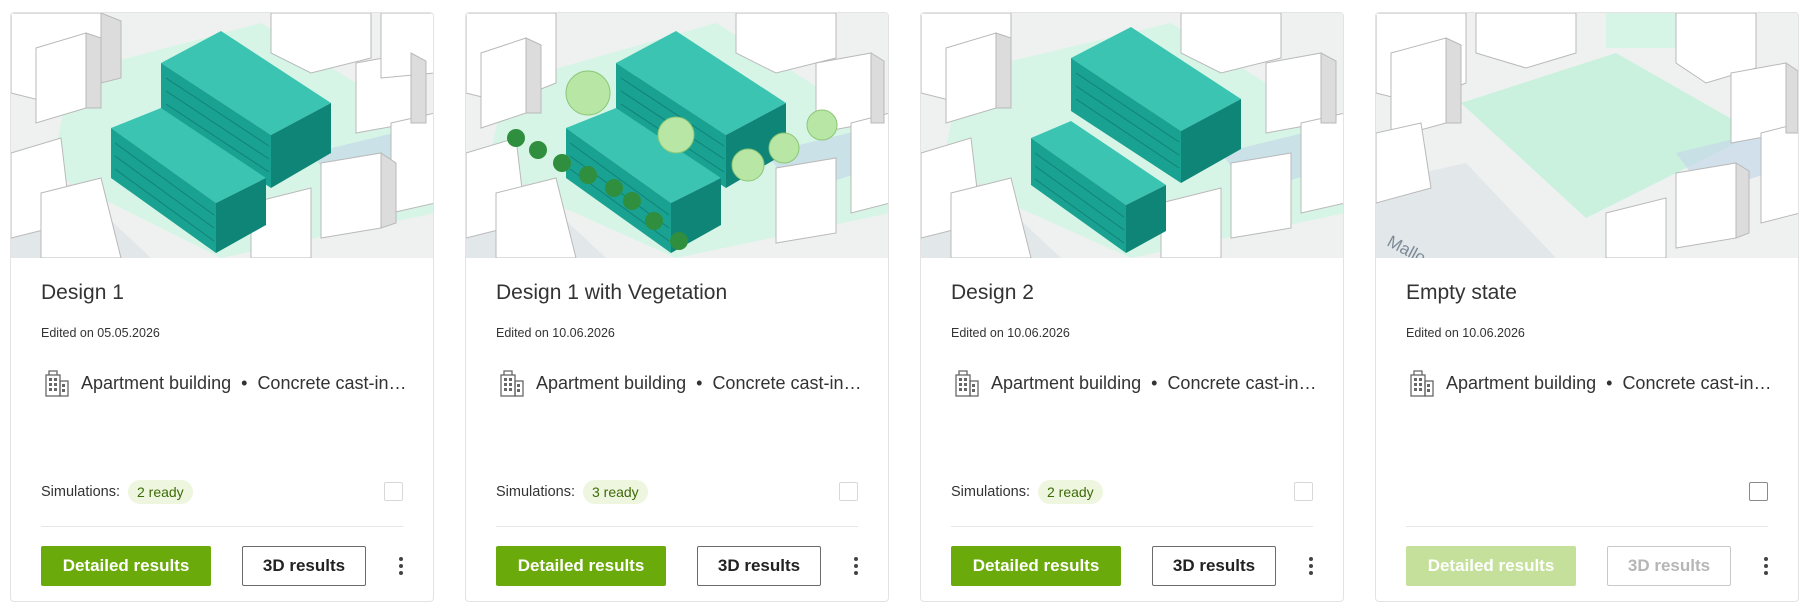  I want to click on design-title: Design 1, so click(82, 292).